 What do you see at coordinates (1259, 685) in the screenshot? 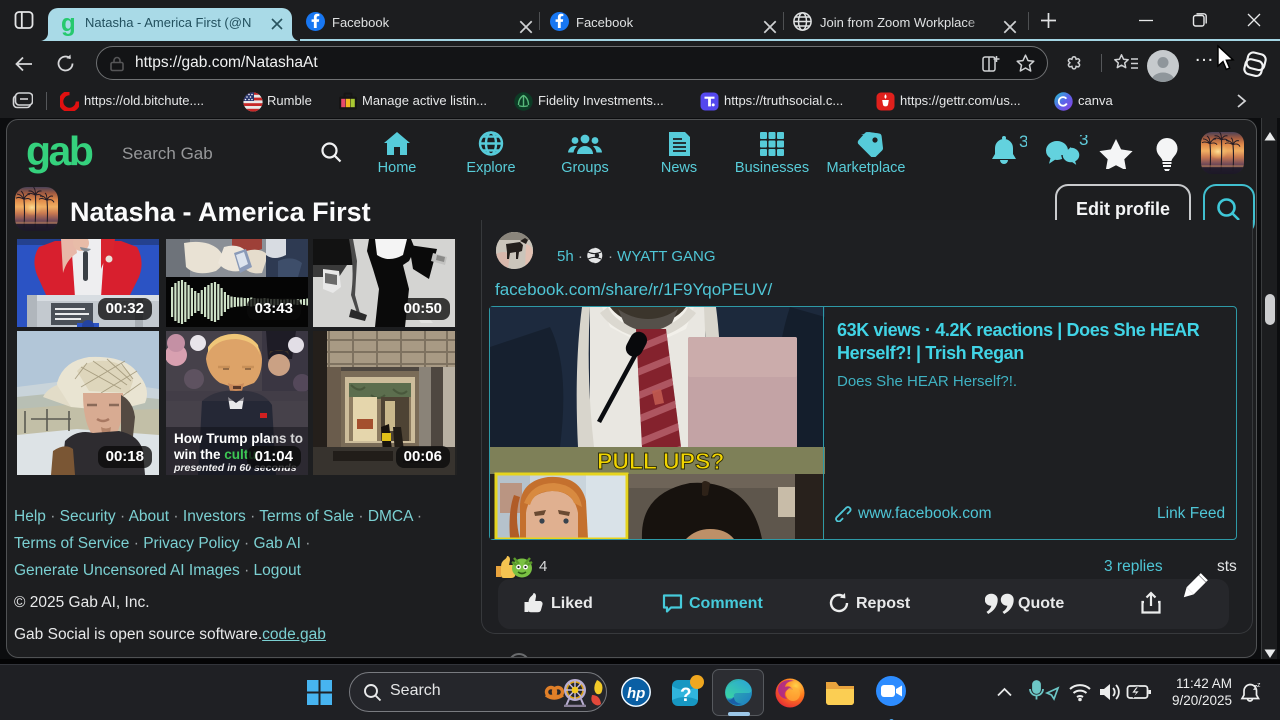
I see `svg-text: z` at bounding box center [1259, 685].